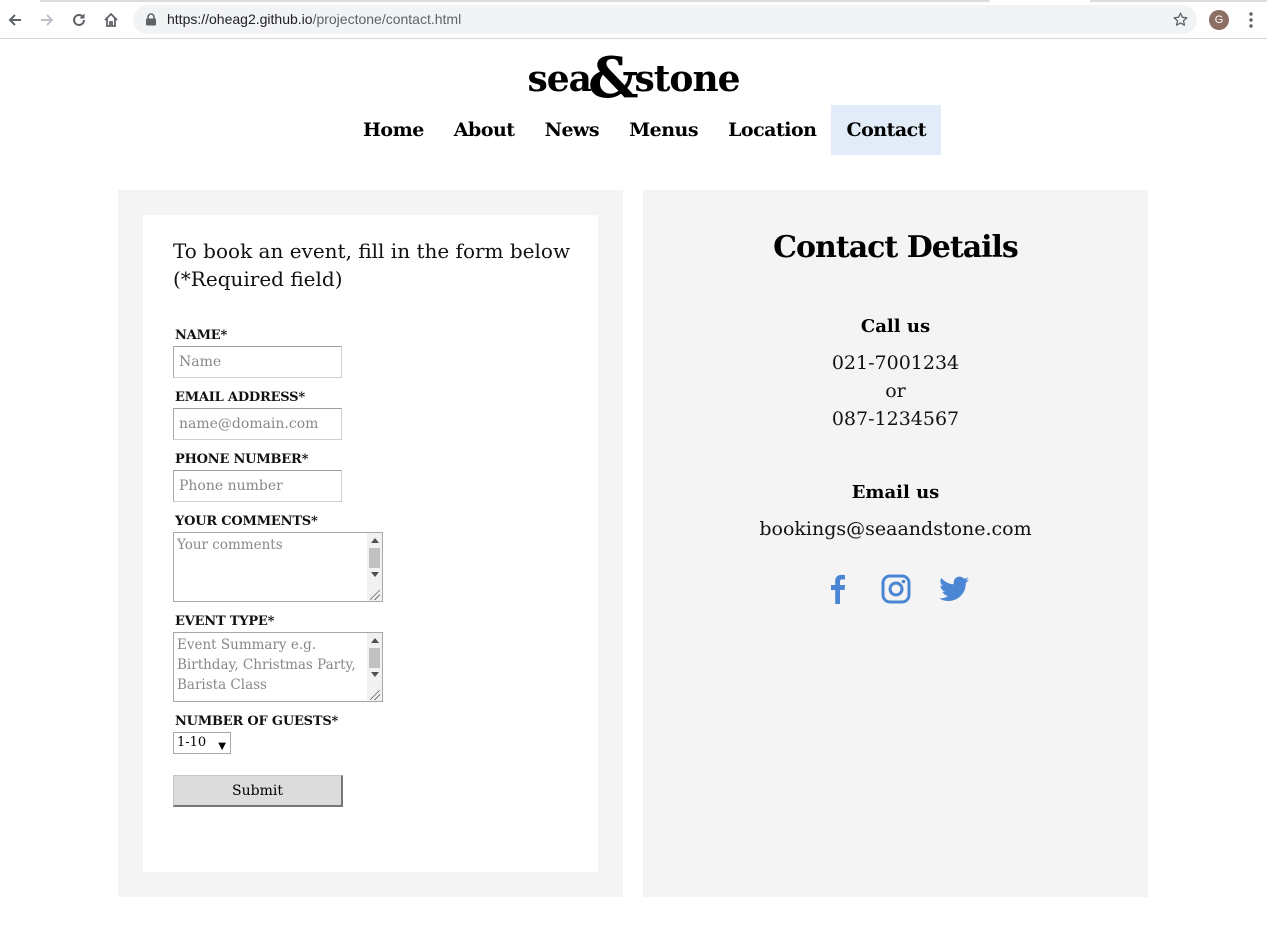 Image resolution: width=1267 pixels, height=946 pixels. What do you see at coordinates (257, 721) in the screenshot?
I see `guests-label: NUMBER OF GUESTS*` at bounding box center [257, 721].